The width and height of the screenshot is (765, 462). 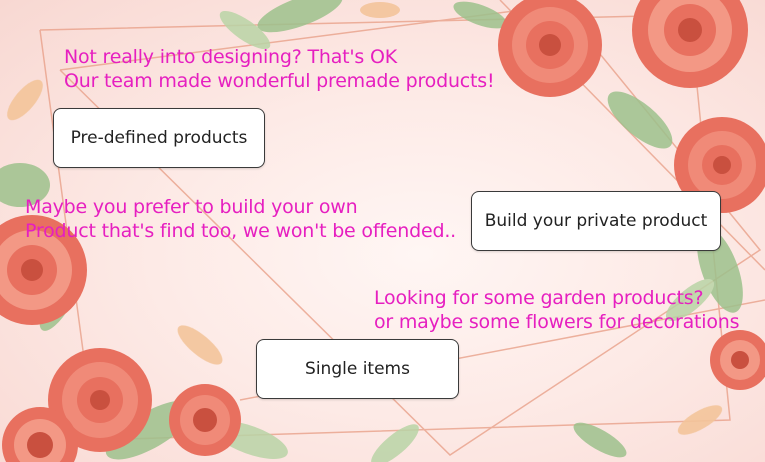 I want to click on premade-message-line-1: Not really into designing? That's OK, so click(x=230, y=57).